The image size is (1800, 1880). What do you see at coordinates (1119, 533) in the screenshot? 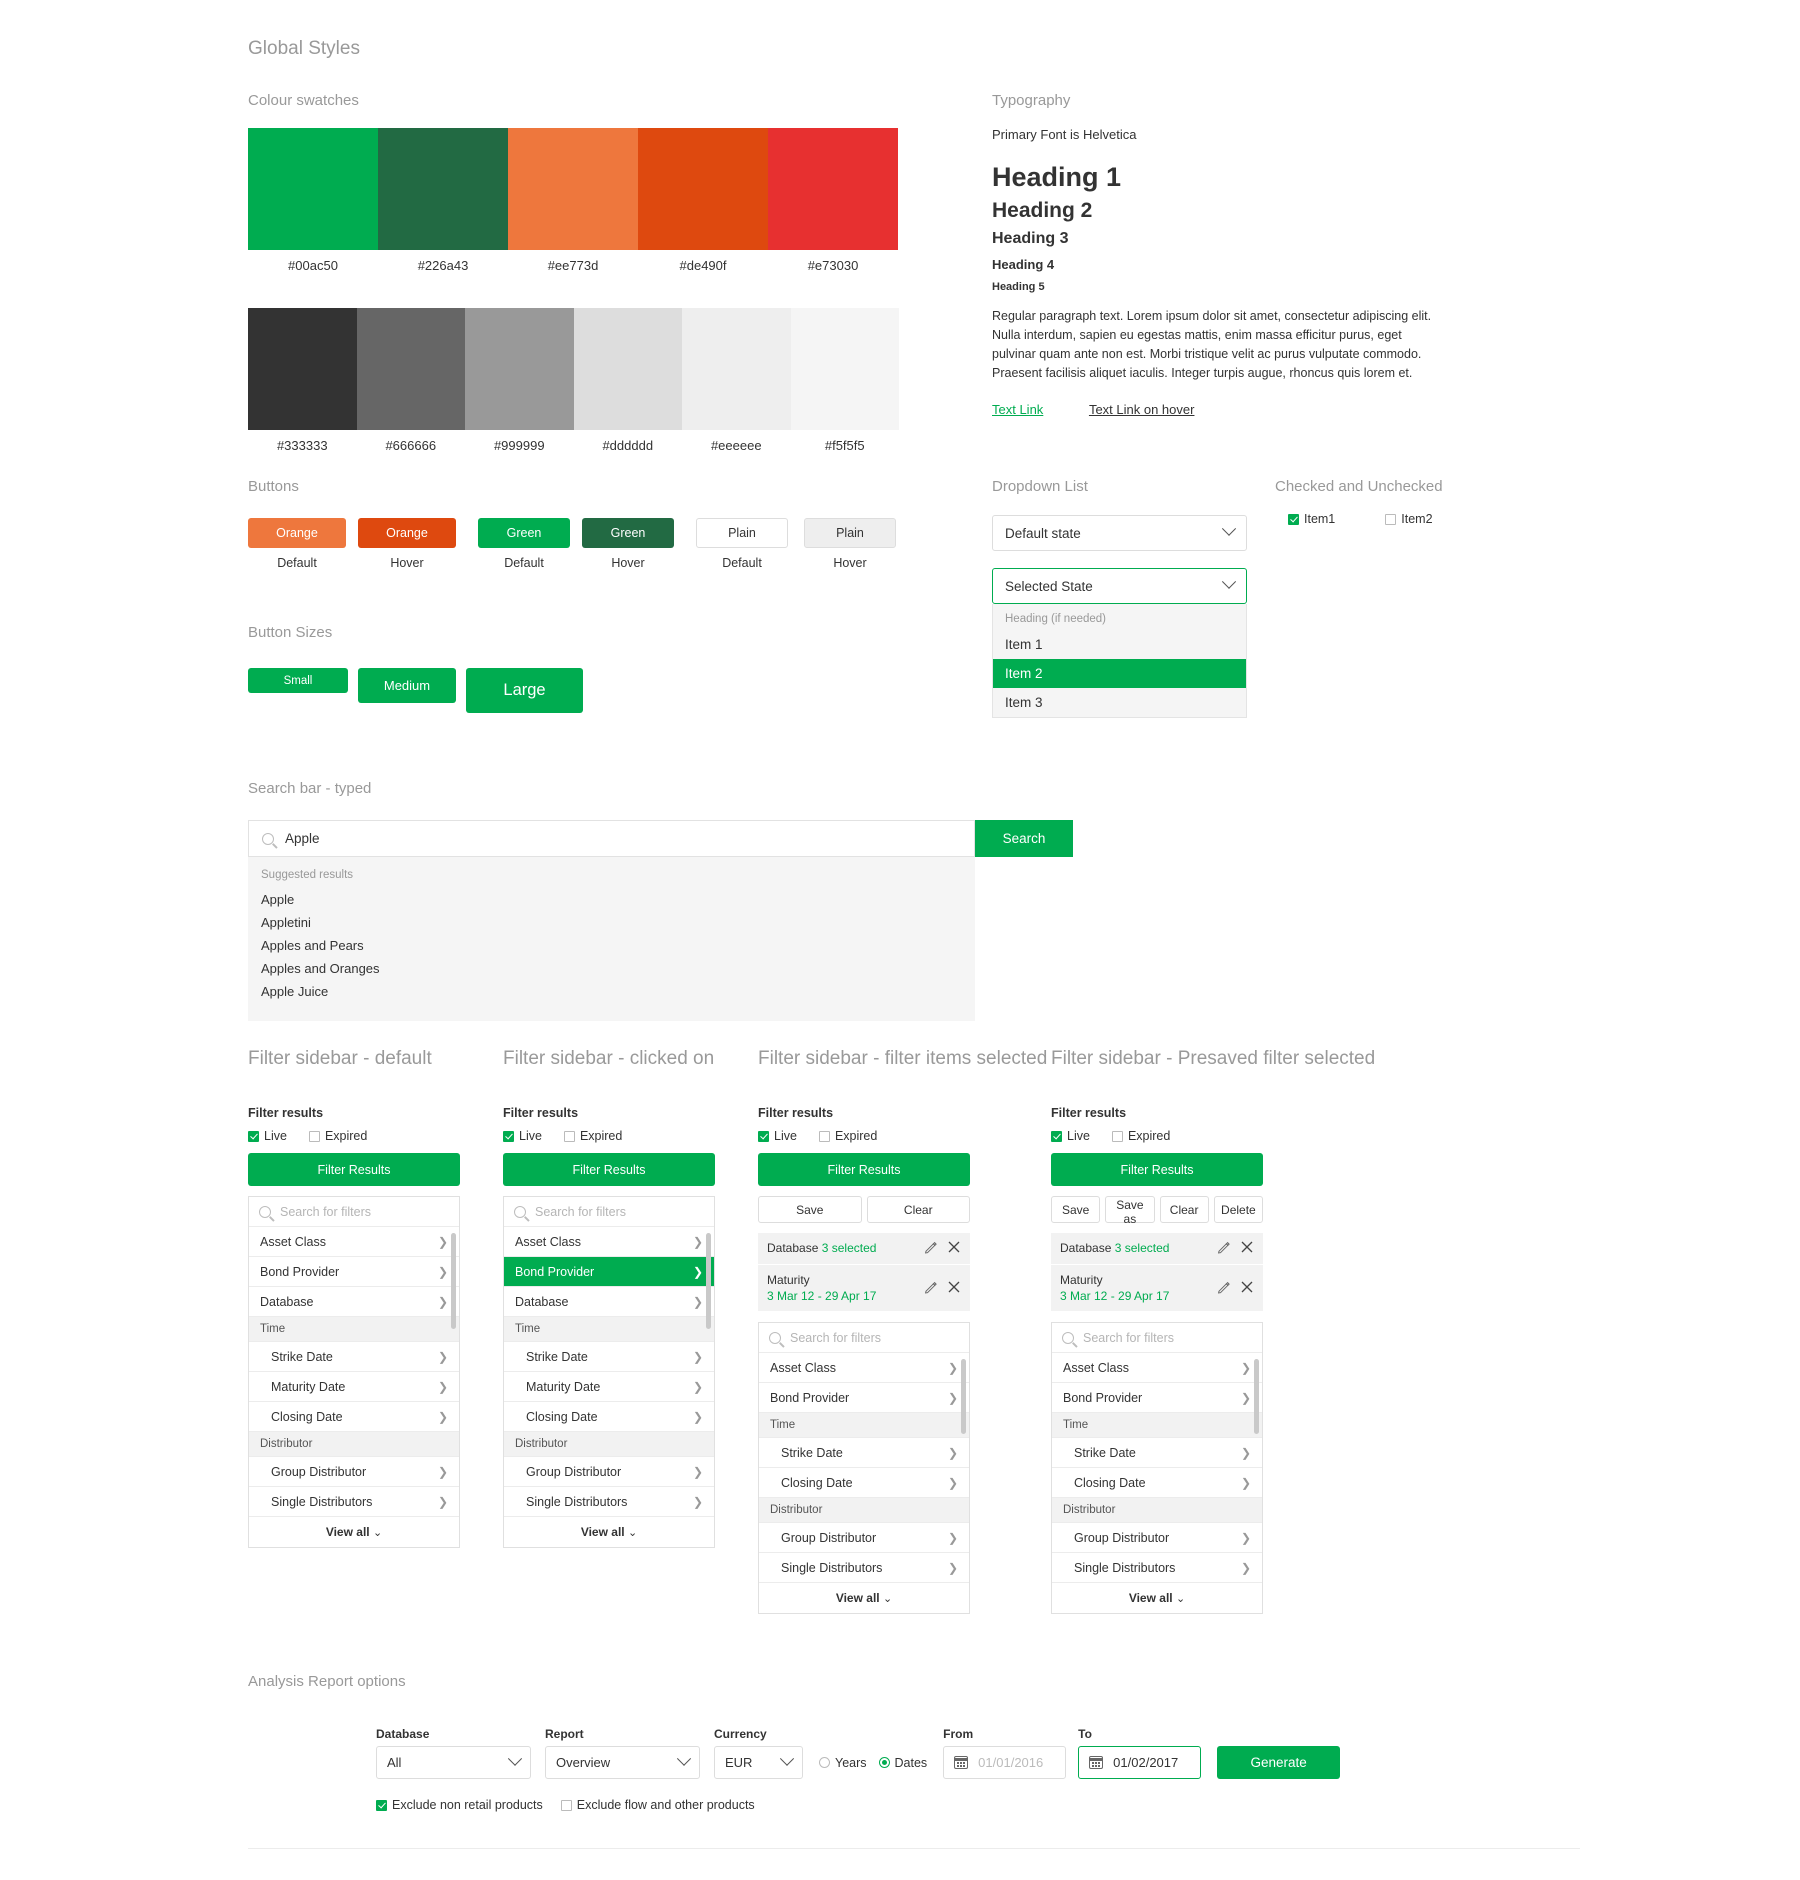
I see `dropdown-default: Default state` at bounding box center [1119, 533].